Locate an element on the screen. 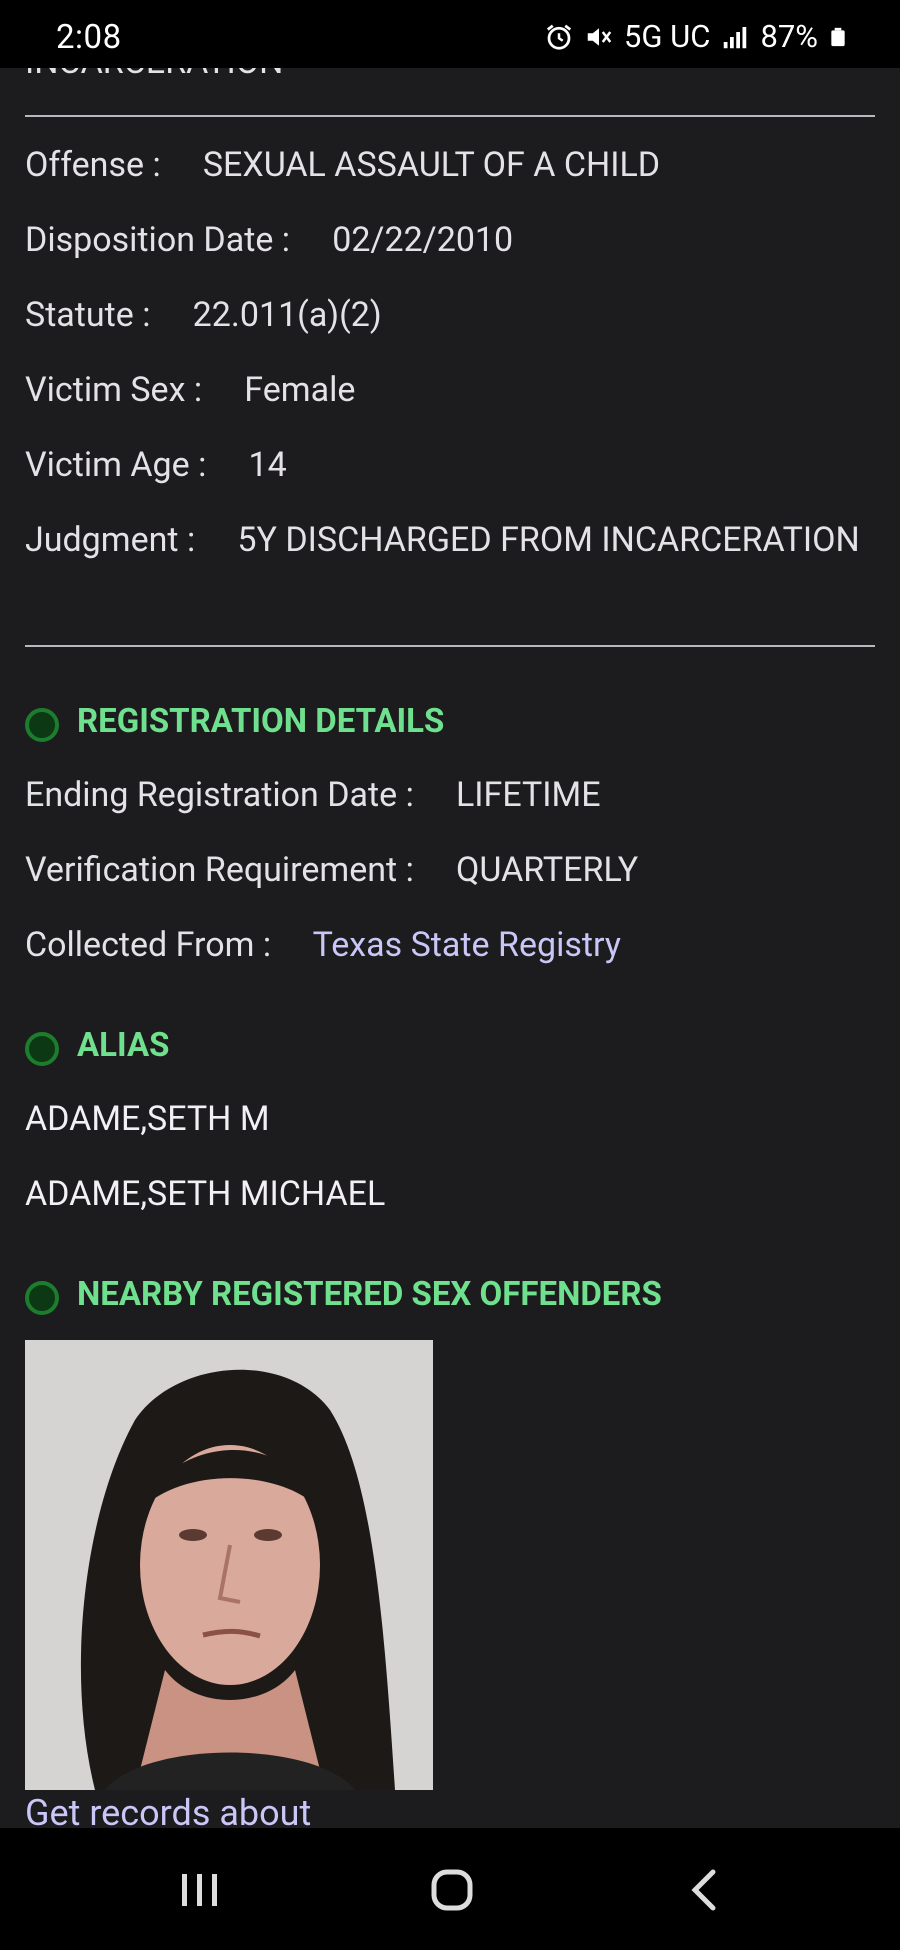 This screenshot has height=1950, width=900. home-icon is located at coordinates (452, 1890).